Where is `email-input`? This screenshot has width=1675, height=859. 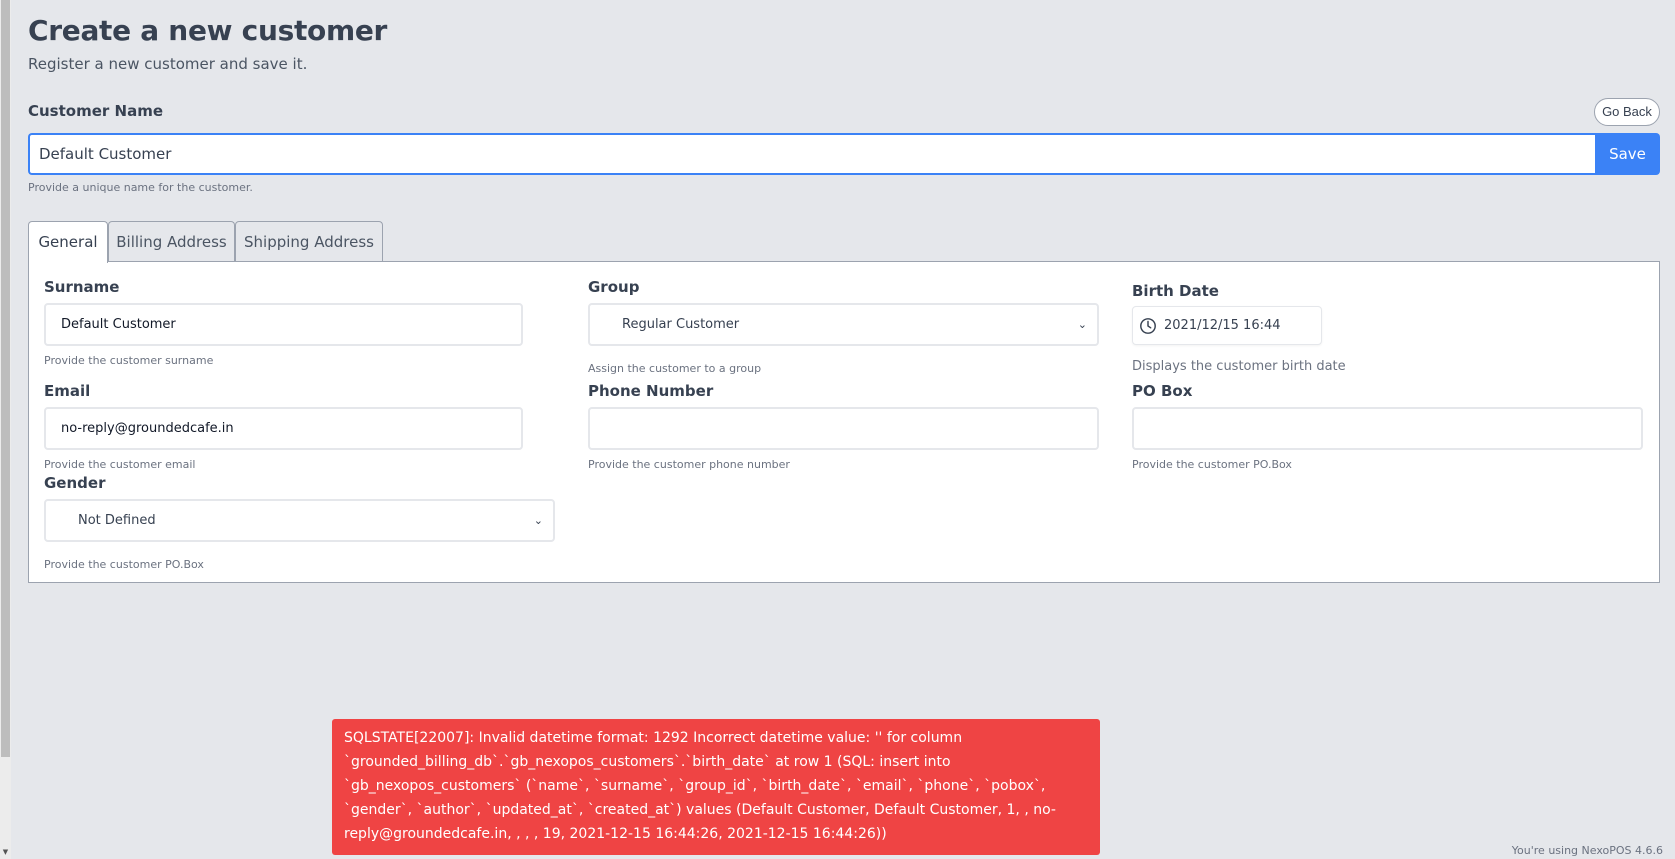
email-input is located at coordinates (283, 428).